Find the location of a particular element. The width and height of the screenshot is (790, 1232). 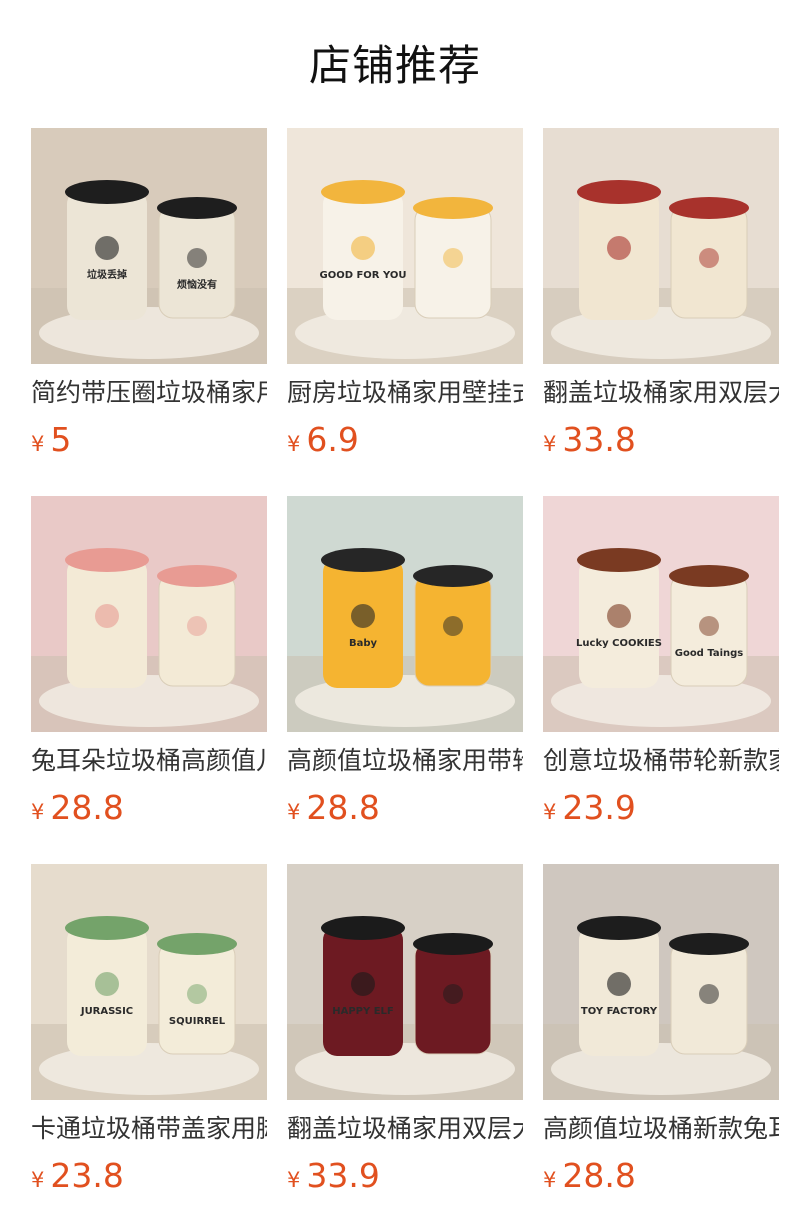

product-card: JURASSIC SQUIRREL 卡通垃圾桶带盖家用脚踏 ¥23.8 is located at coordinates (149, 1030).